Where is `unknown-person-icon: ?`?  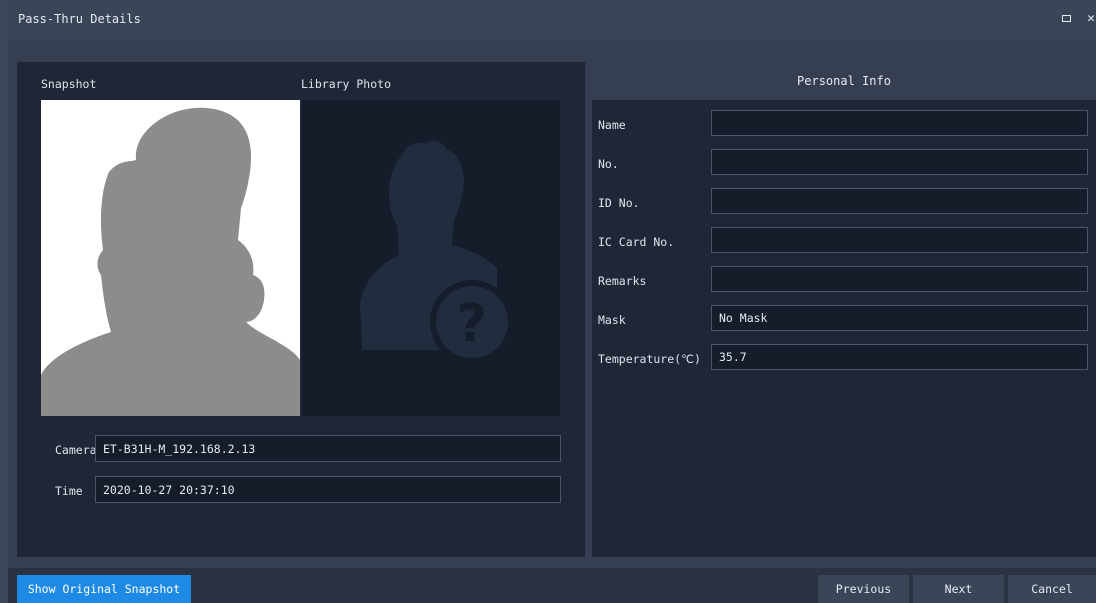
unknown-person-icon: ? is located at coordinates (437, 252).